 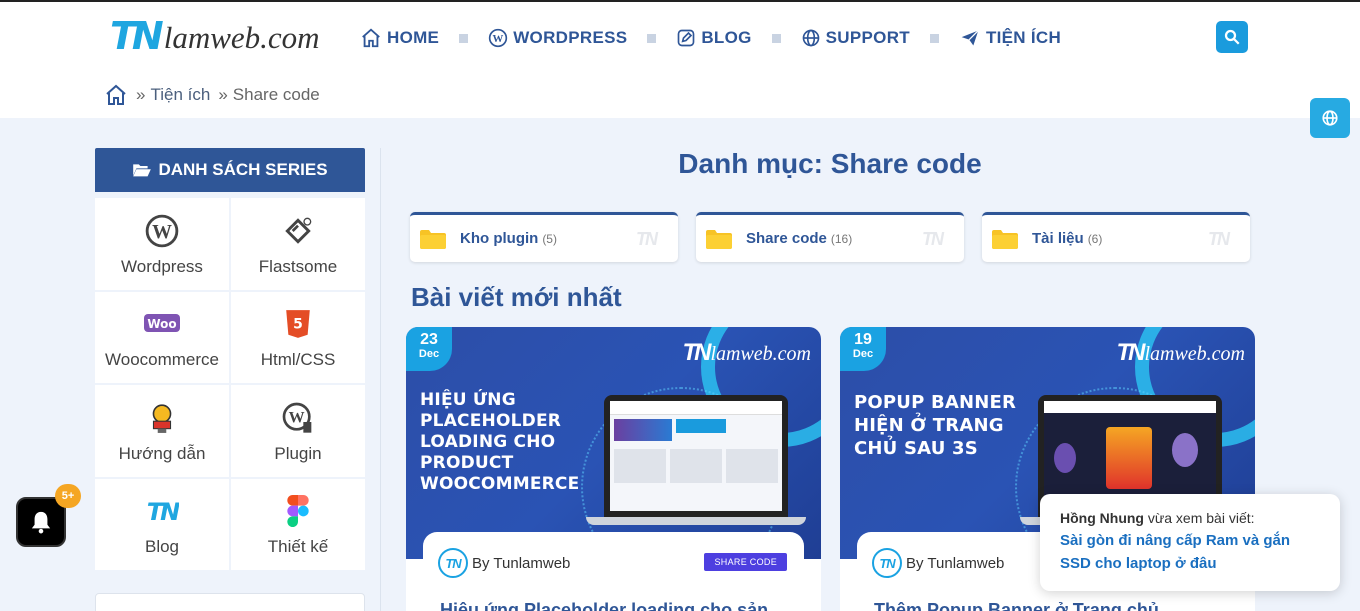 I want to click on series-item-woocommerce: Woo Woocommerce, so click(x=162, y=337).